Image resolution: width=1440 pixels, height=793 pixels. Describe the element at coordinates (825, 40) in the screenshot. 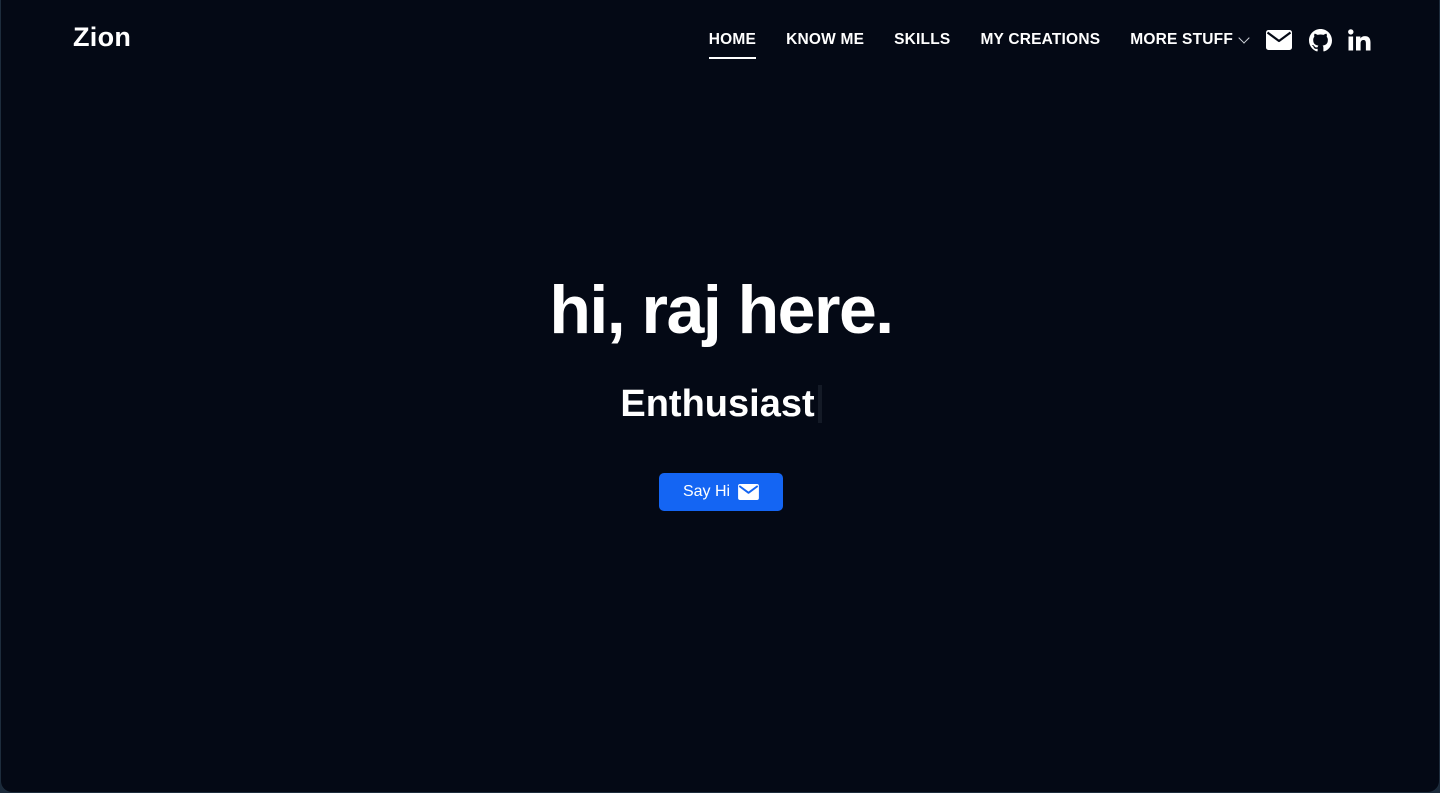

I see `nav-item-know-me: KNOW ME` at that location.